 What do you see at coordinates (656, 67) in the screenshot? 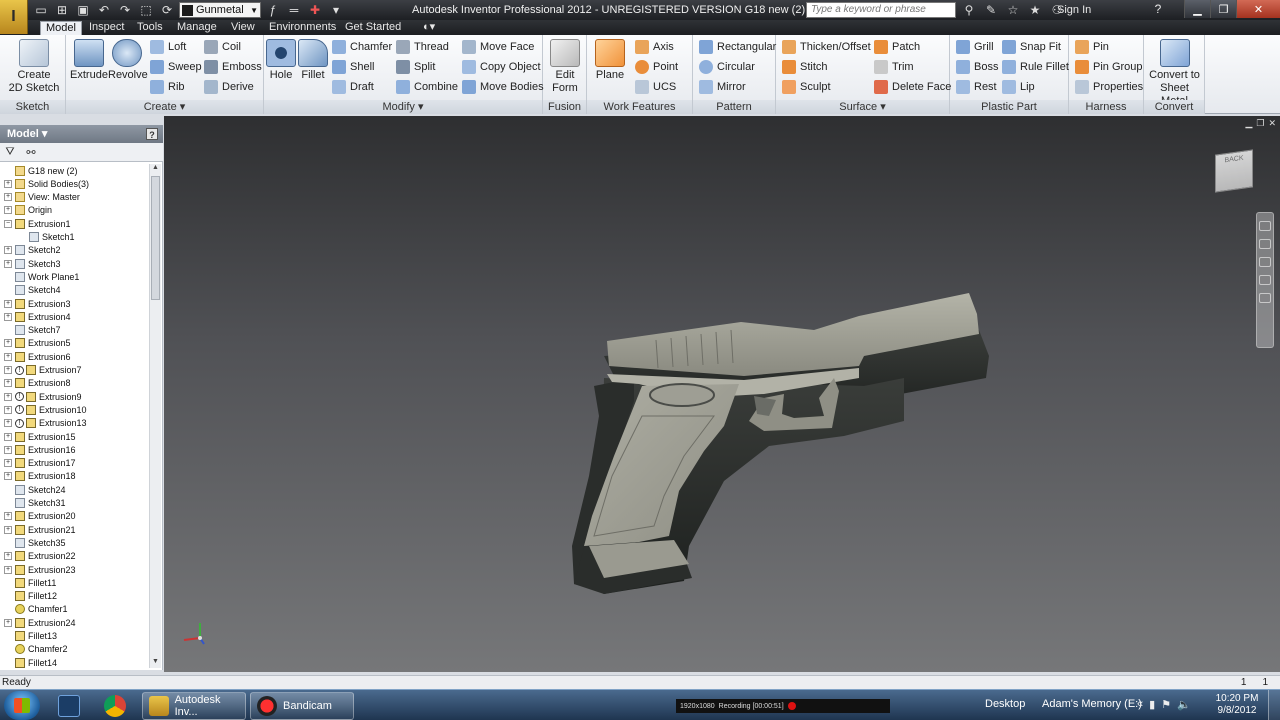
I see `point-button: Point` at bounding box center [656, 67].